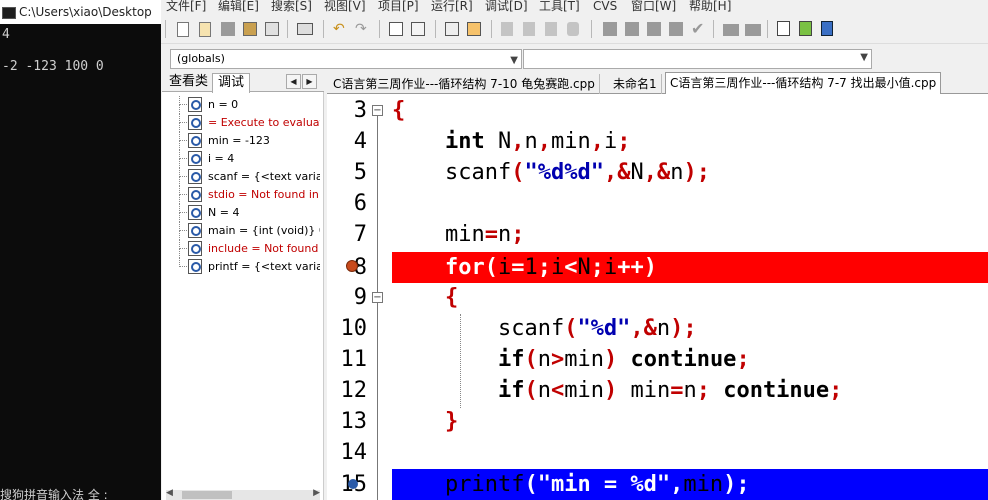 This screenshot has width=988, height=500. What do you see at coordinates (228, 29) in the screenshot?
I see `save-icon` at bounding box center [228, 29].